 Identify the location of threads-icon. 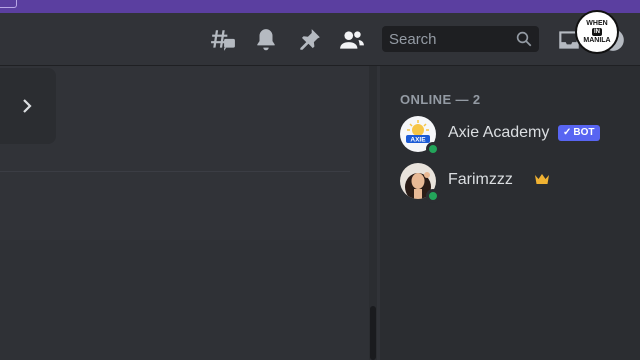
(223, 40).